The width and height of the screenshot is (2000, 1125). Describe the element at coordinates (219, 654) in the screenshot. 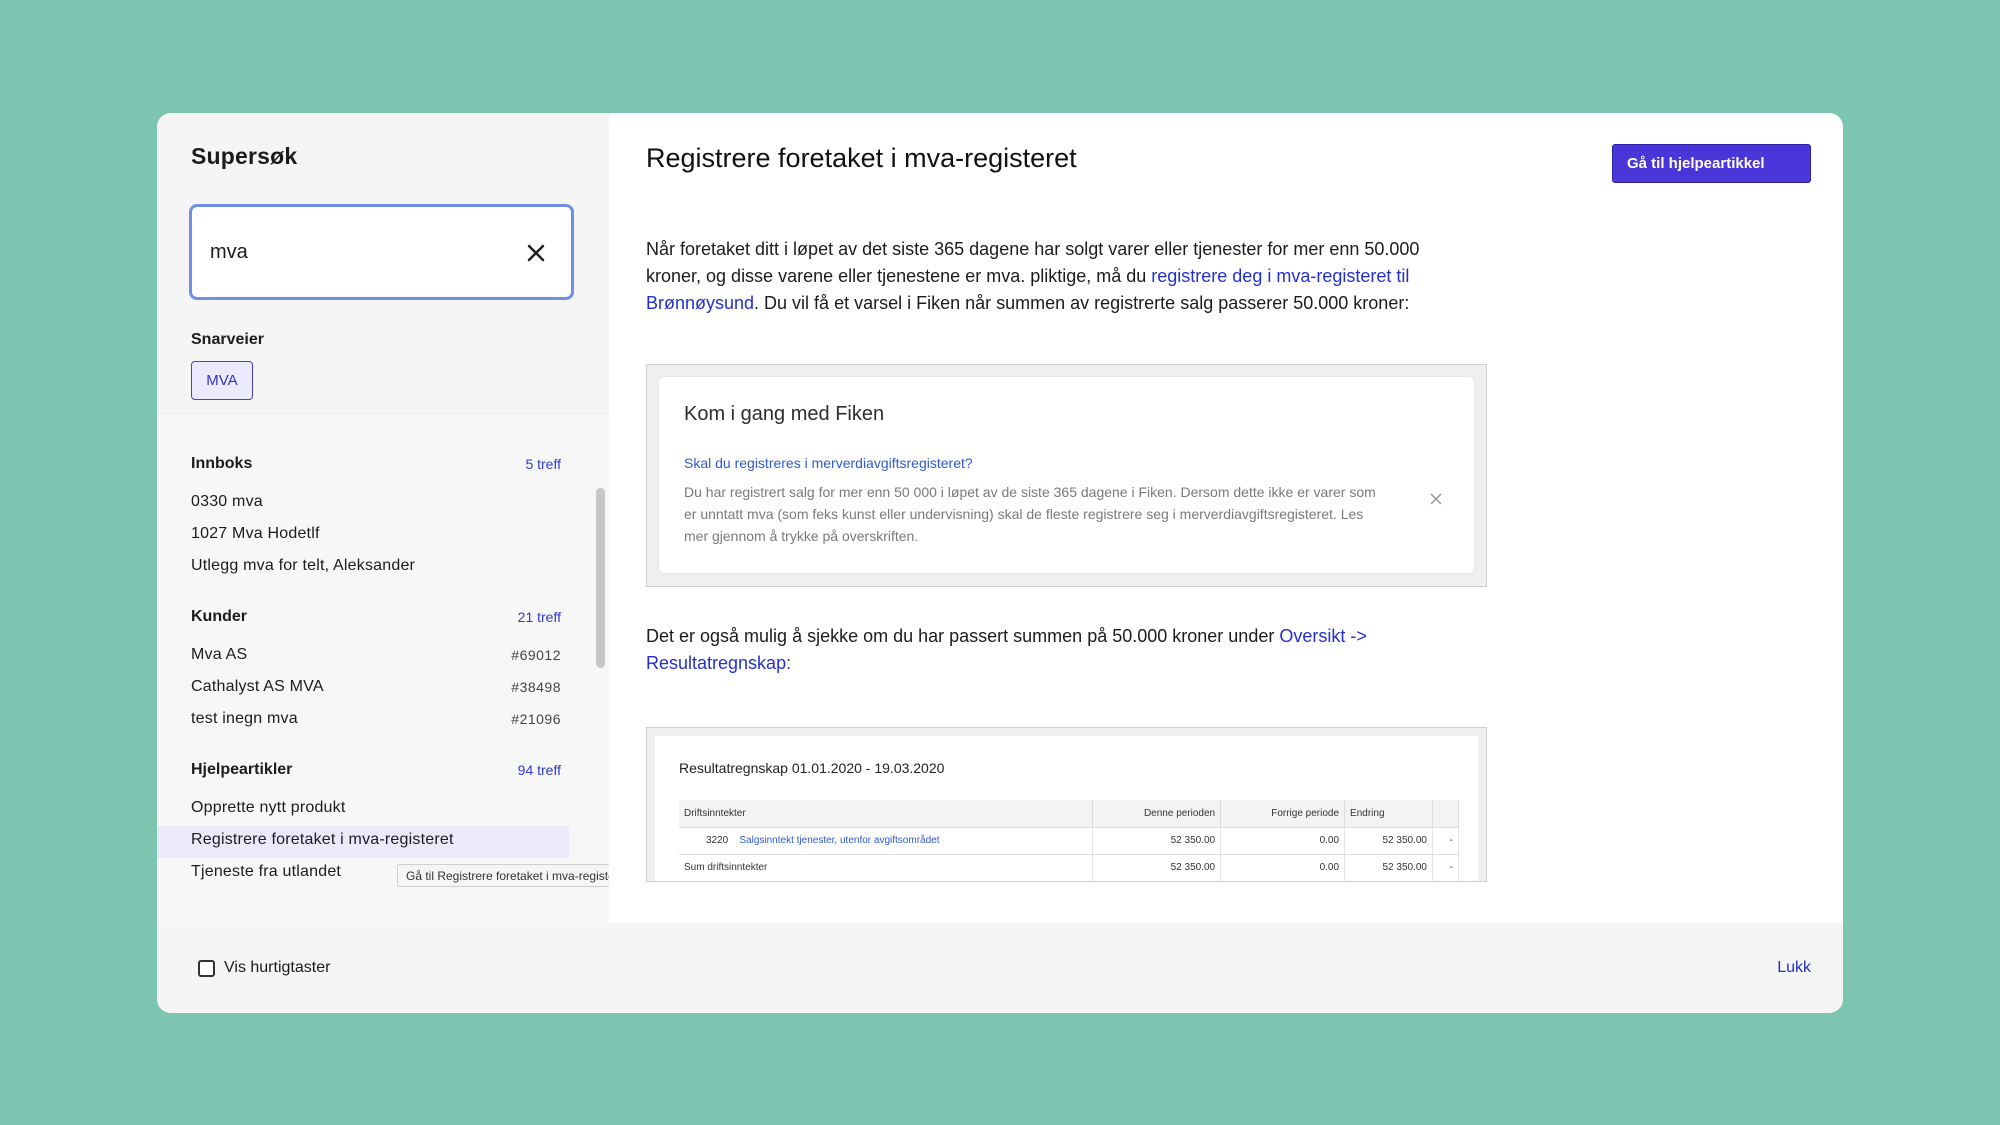

I see `list-item-label: Mva AS` at that location.